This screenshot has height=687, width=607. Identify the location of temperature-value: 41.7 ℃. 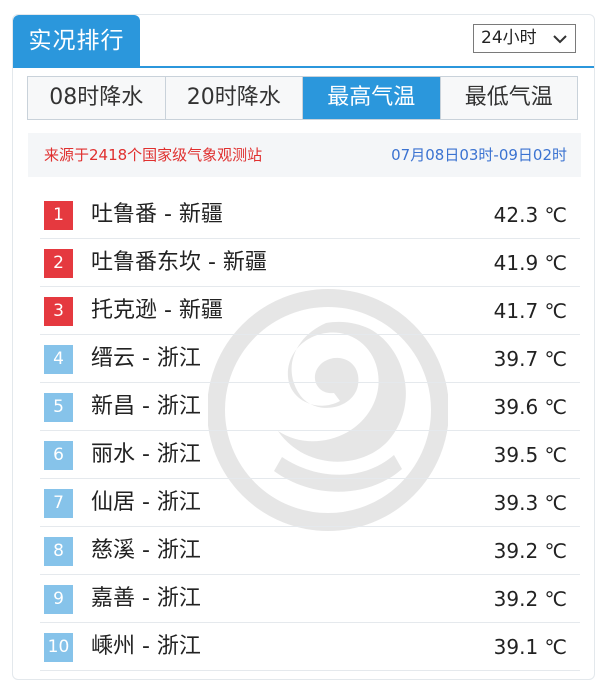
(530, 311).